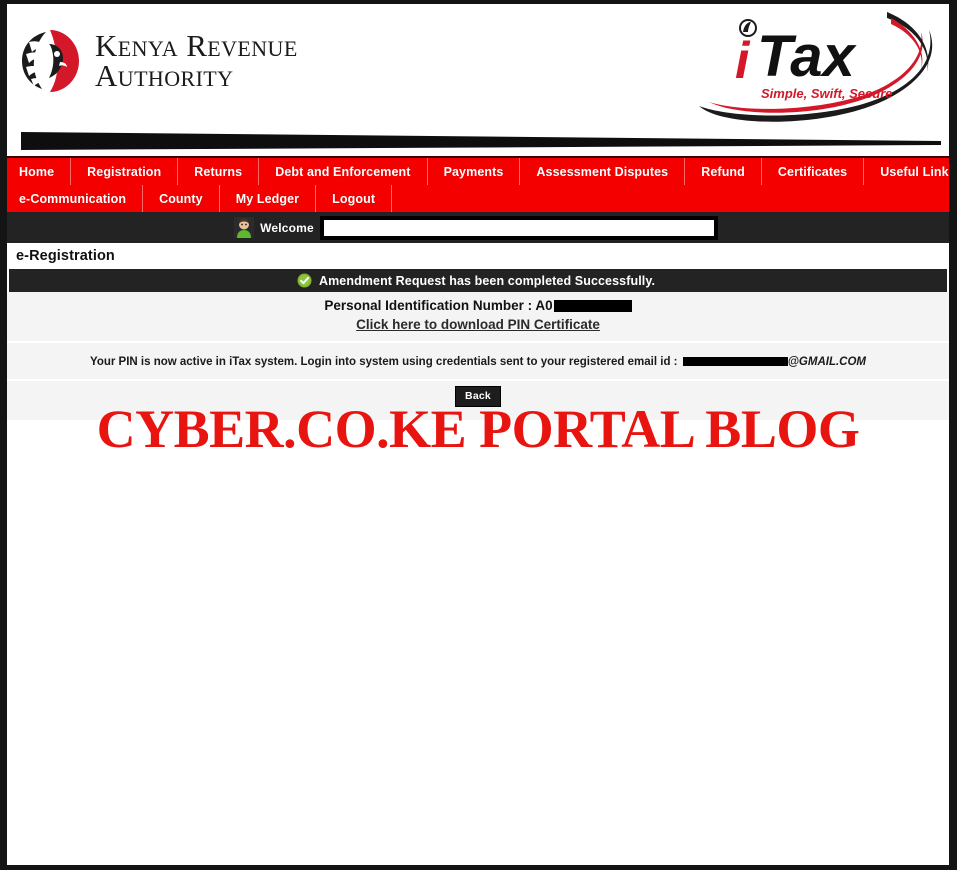 This screenshot has width=957, height=870. I want to click on page-title: e-Registration, so click(65, 256).